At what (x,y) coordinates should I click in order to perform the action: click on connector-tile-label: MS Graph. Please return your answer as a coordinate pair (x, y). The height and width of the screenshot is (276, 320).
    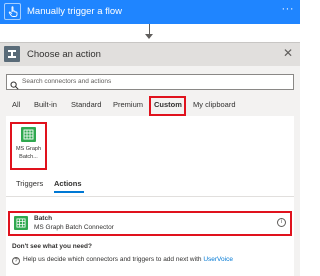
    Looking at the image, I should click on (28, 149).